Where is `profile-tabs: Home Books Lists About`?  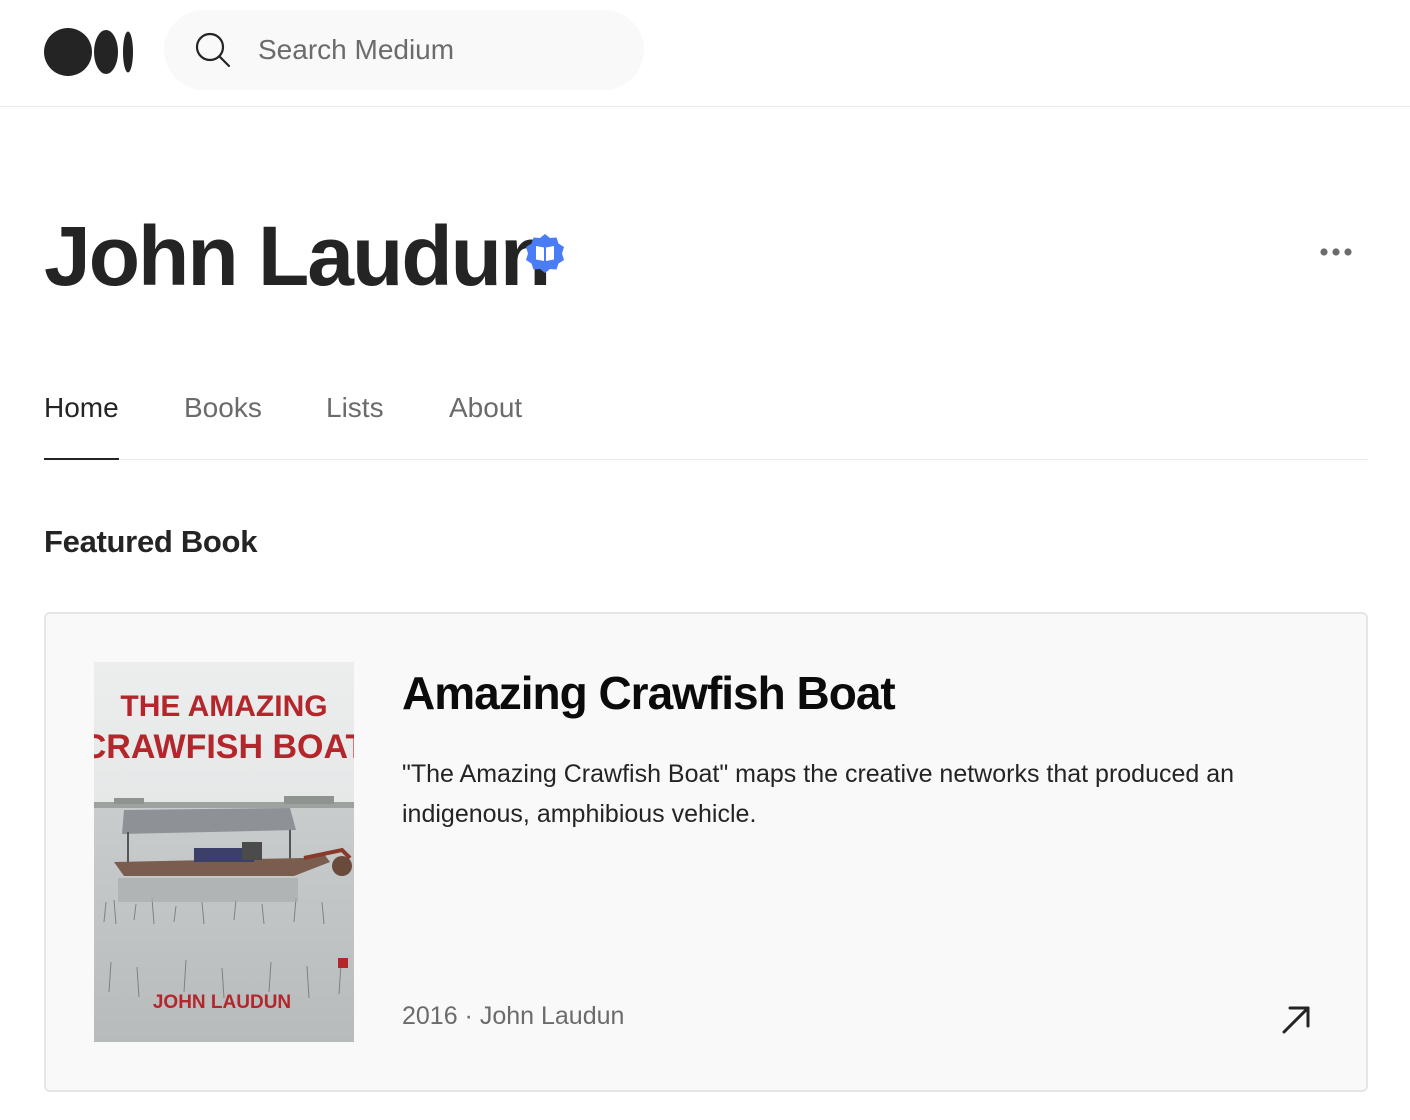 profile-tabs: Home Books Lists About is located at coordinates (706, 420).